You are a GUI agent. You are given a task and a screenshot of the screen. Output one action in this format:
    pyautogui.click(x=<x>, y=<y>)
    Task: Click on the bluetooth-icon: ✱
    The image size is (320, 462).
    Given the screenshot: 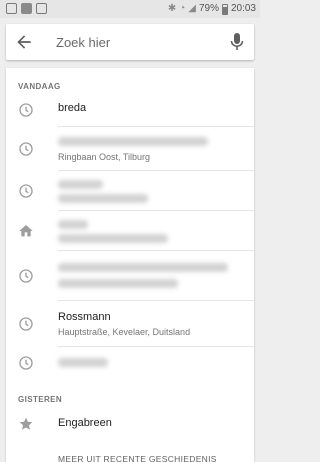 What is the action you would take?
    pyautogui.click(x=172, y=8)
    